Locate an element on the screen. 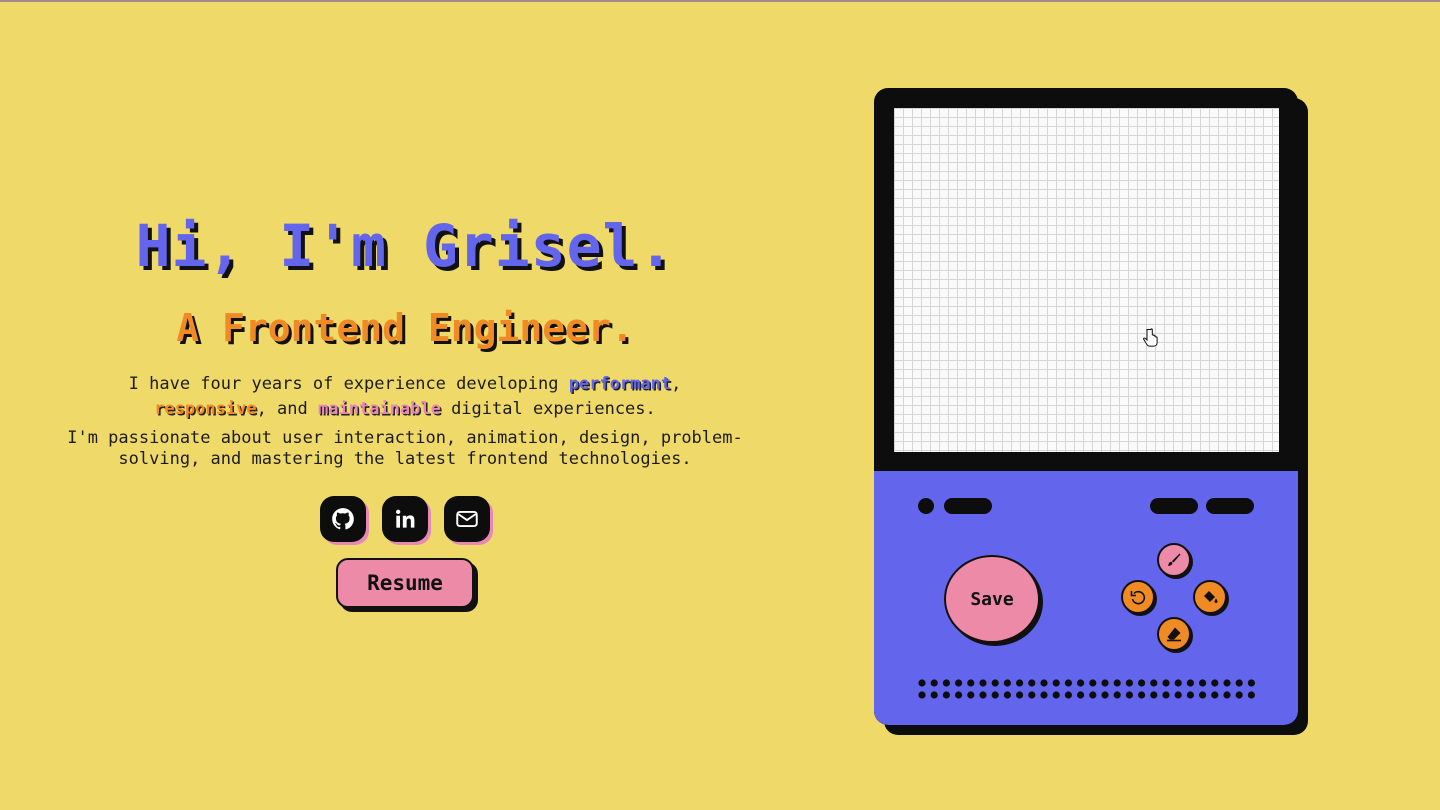  speaker-grille is located at coordinates (1086, 689).